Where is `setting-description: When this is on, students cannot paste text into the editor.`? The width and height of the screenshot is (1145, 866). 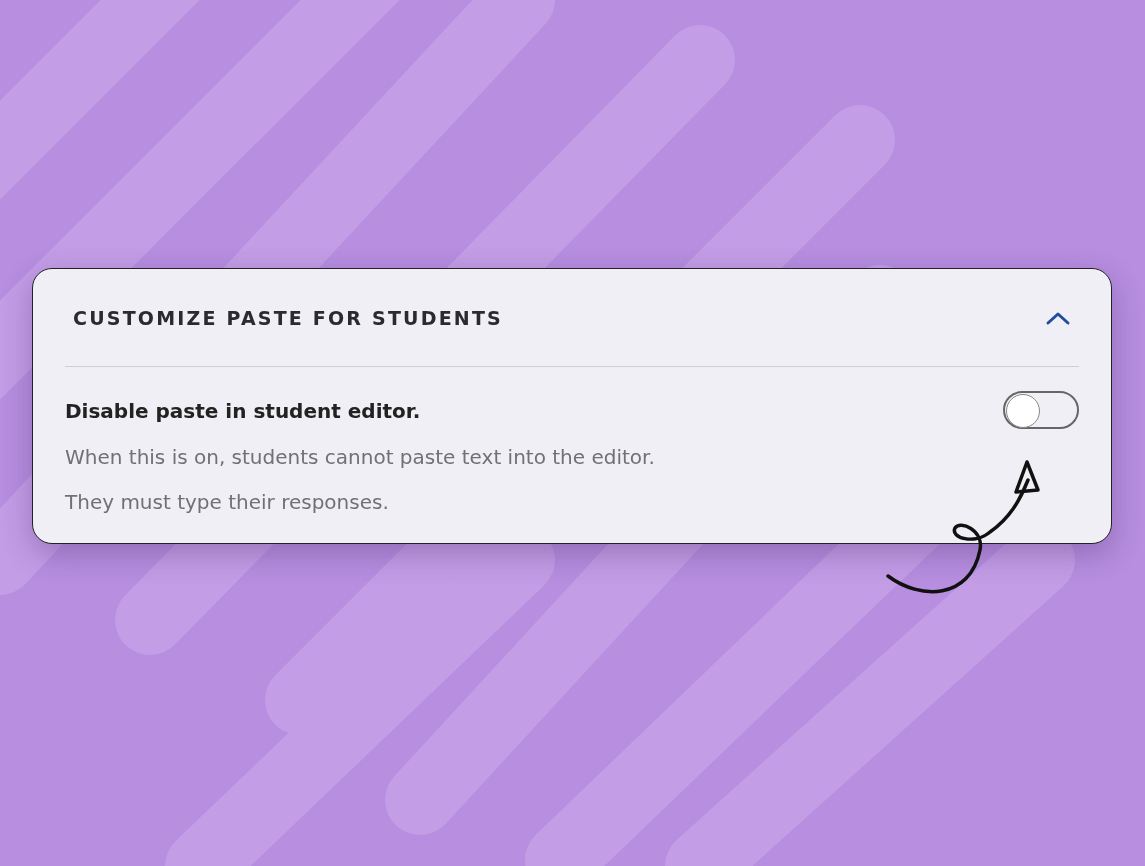
setting-description: When this is on, students cannot paste text into the editor. is located at coordinates (360, 457).